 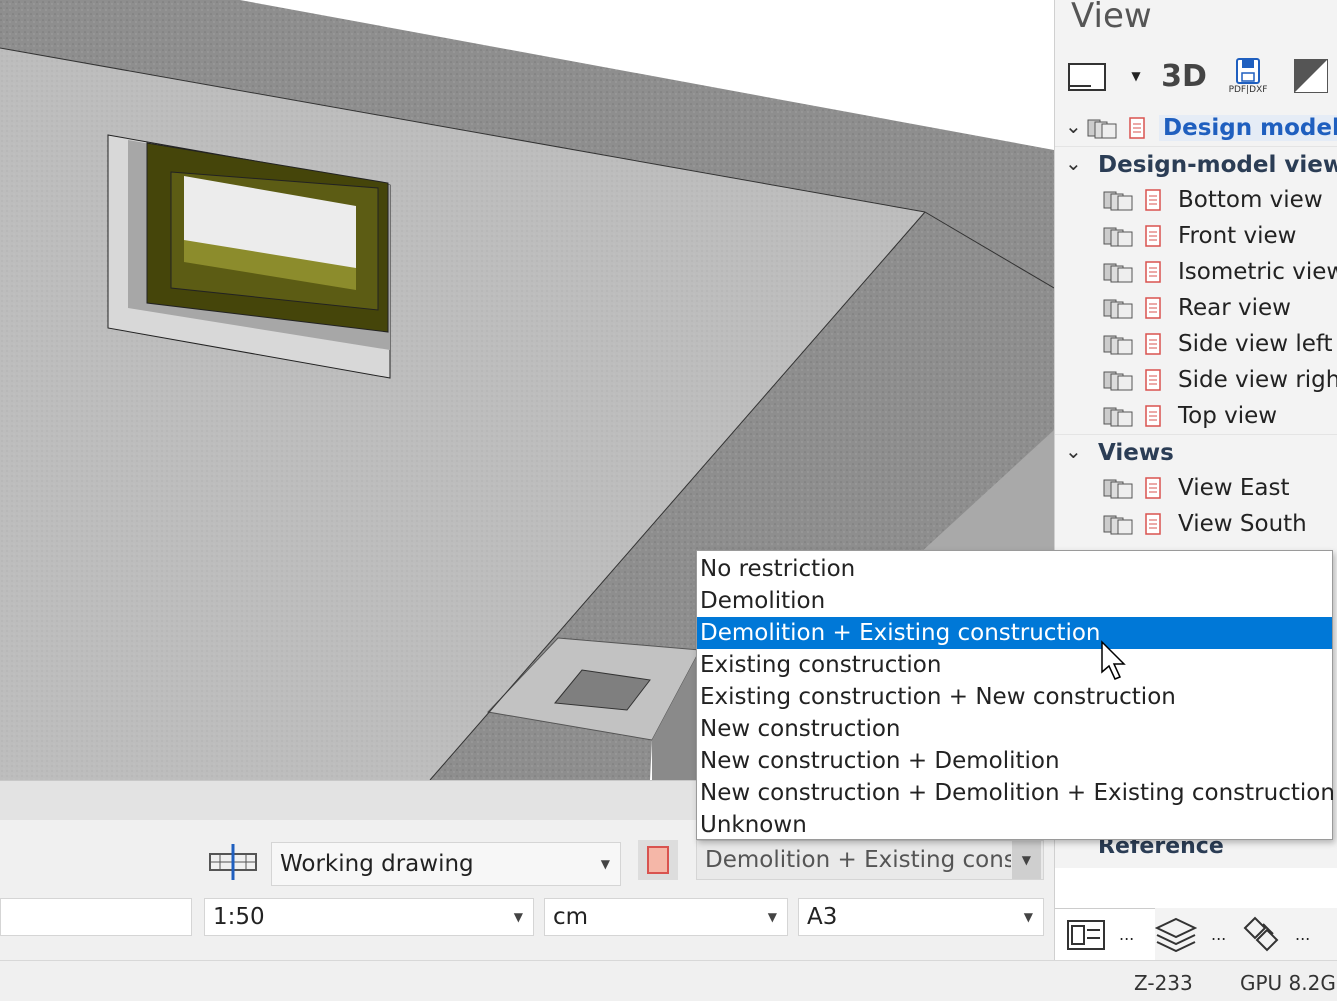 What do you see at coordinates (1014, 569) in the screenshot?
I see `dropdown-option: No restriction` at bounding box center [1014, 569].